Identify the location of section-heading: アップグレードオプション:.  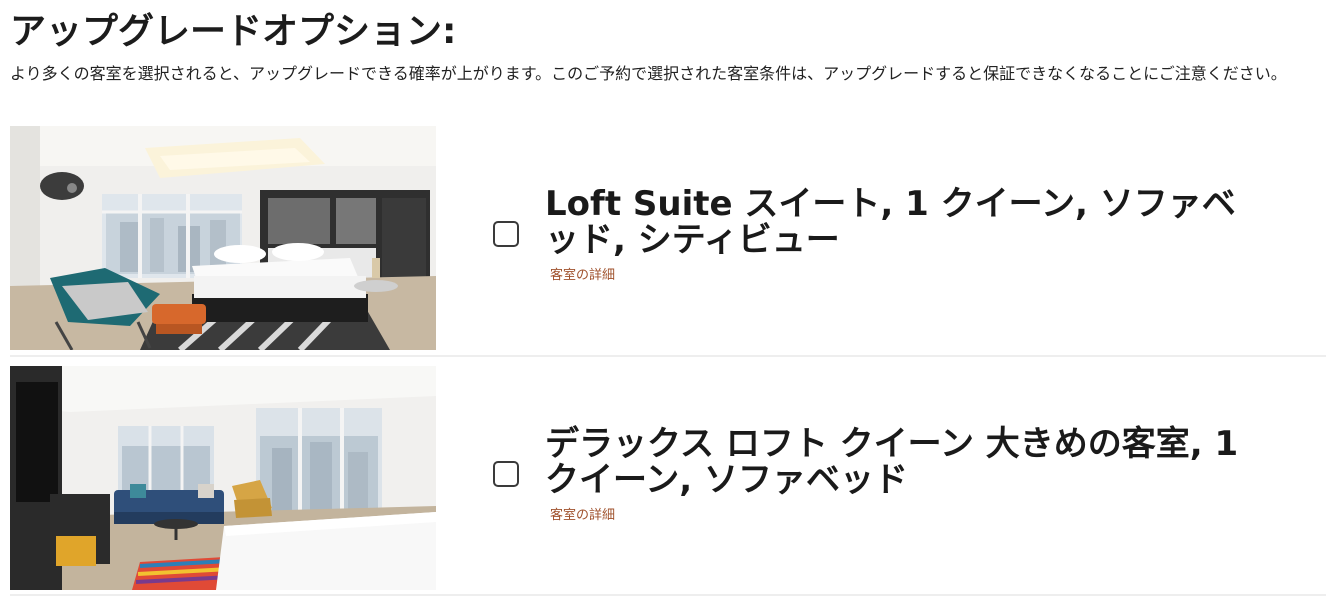
(233, 31).